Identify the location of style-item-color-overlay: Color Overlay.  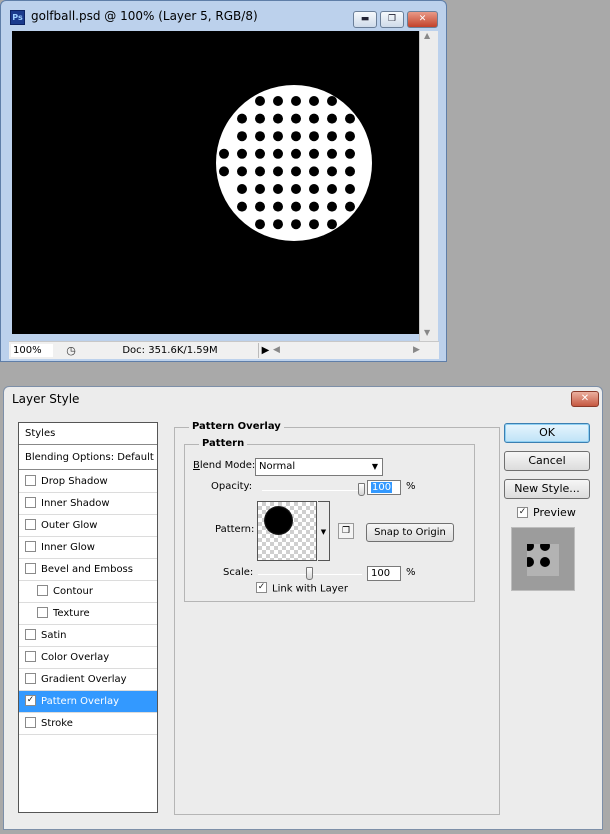
(88, 658).